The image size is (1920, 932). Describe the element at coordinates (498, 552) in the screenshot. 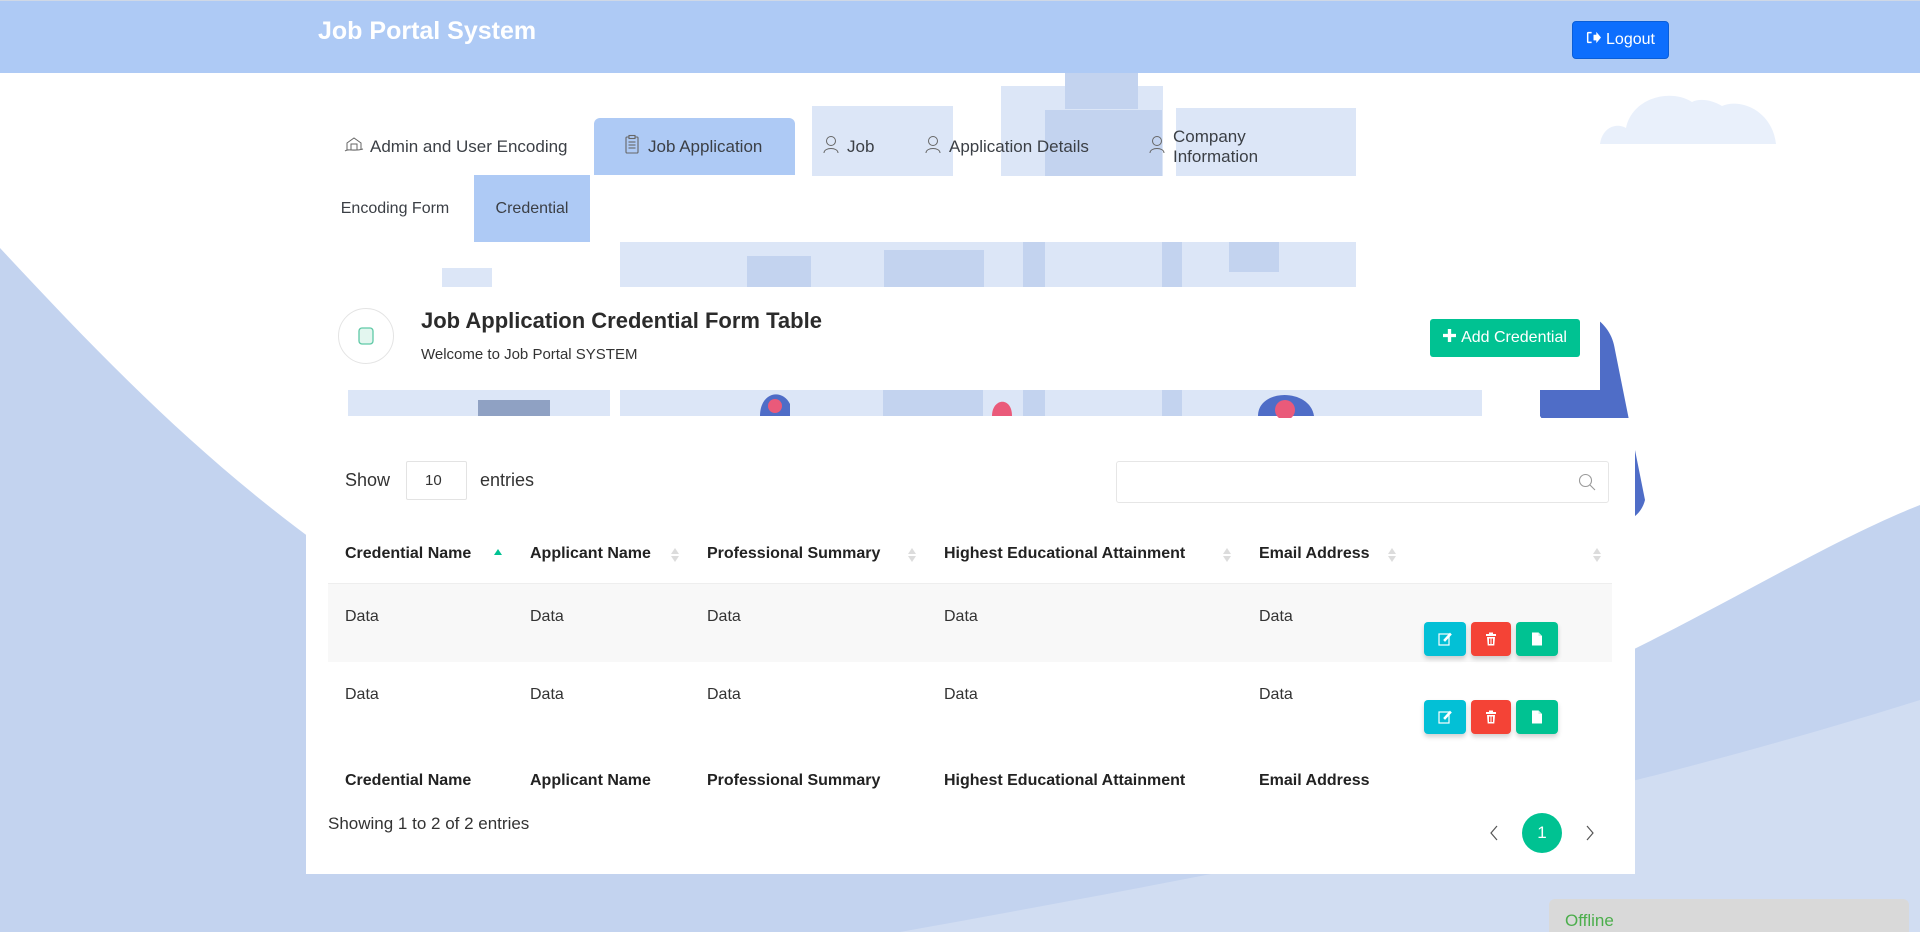

I see `sort-ascending-icon` at that location.